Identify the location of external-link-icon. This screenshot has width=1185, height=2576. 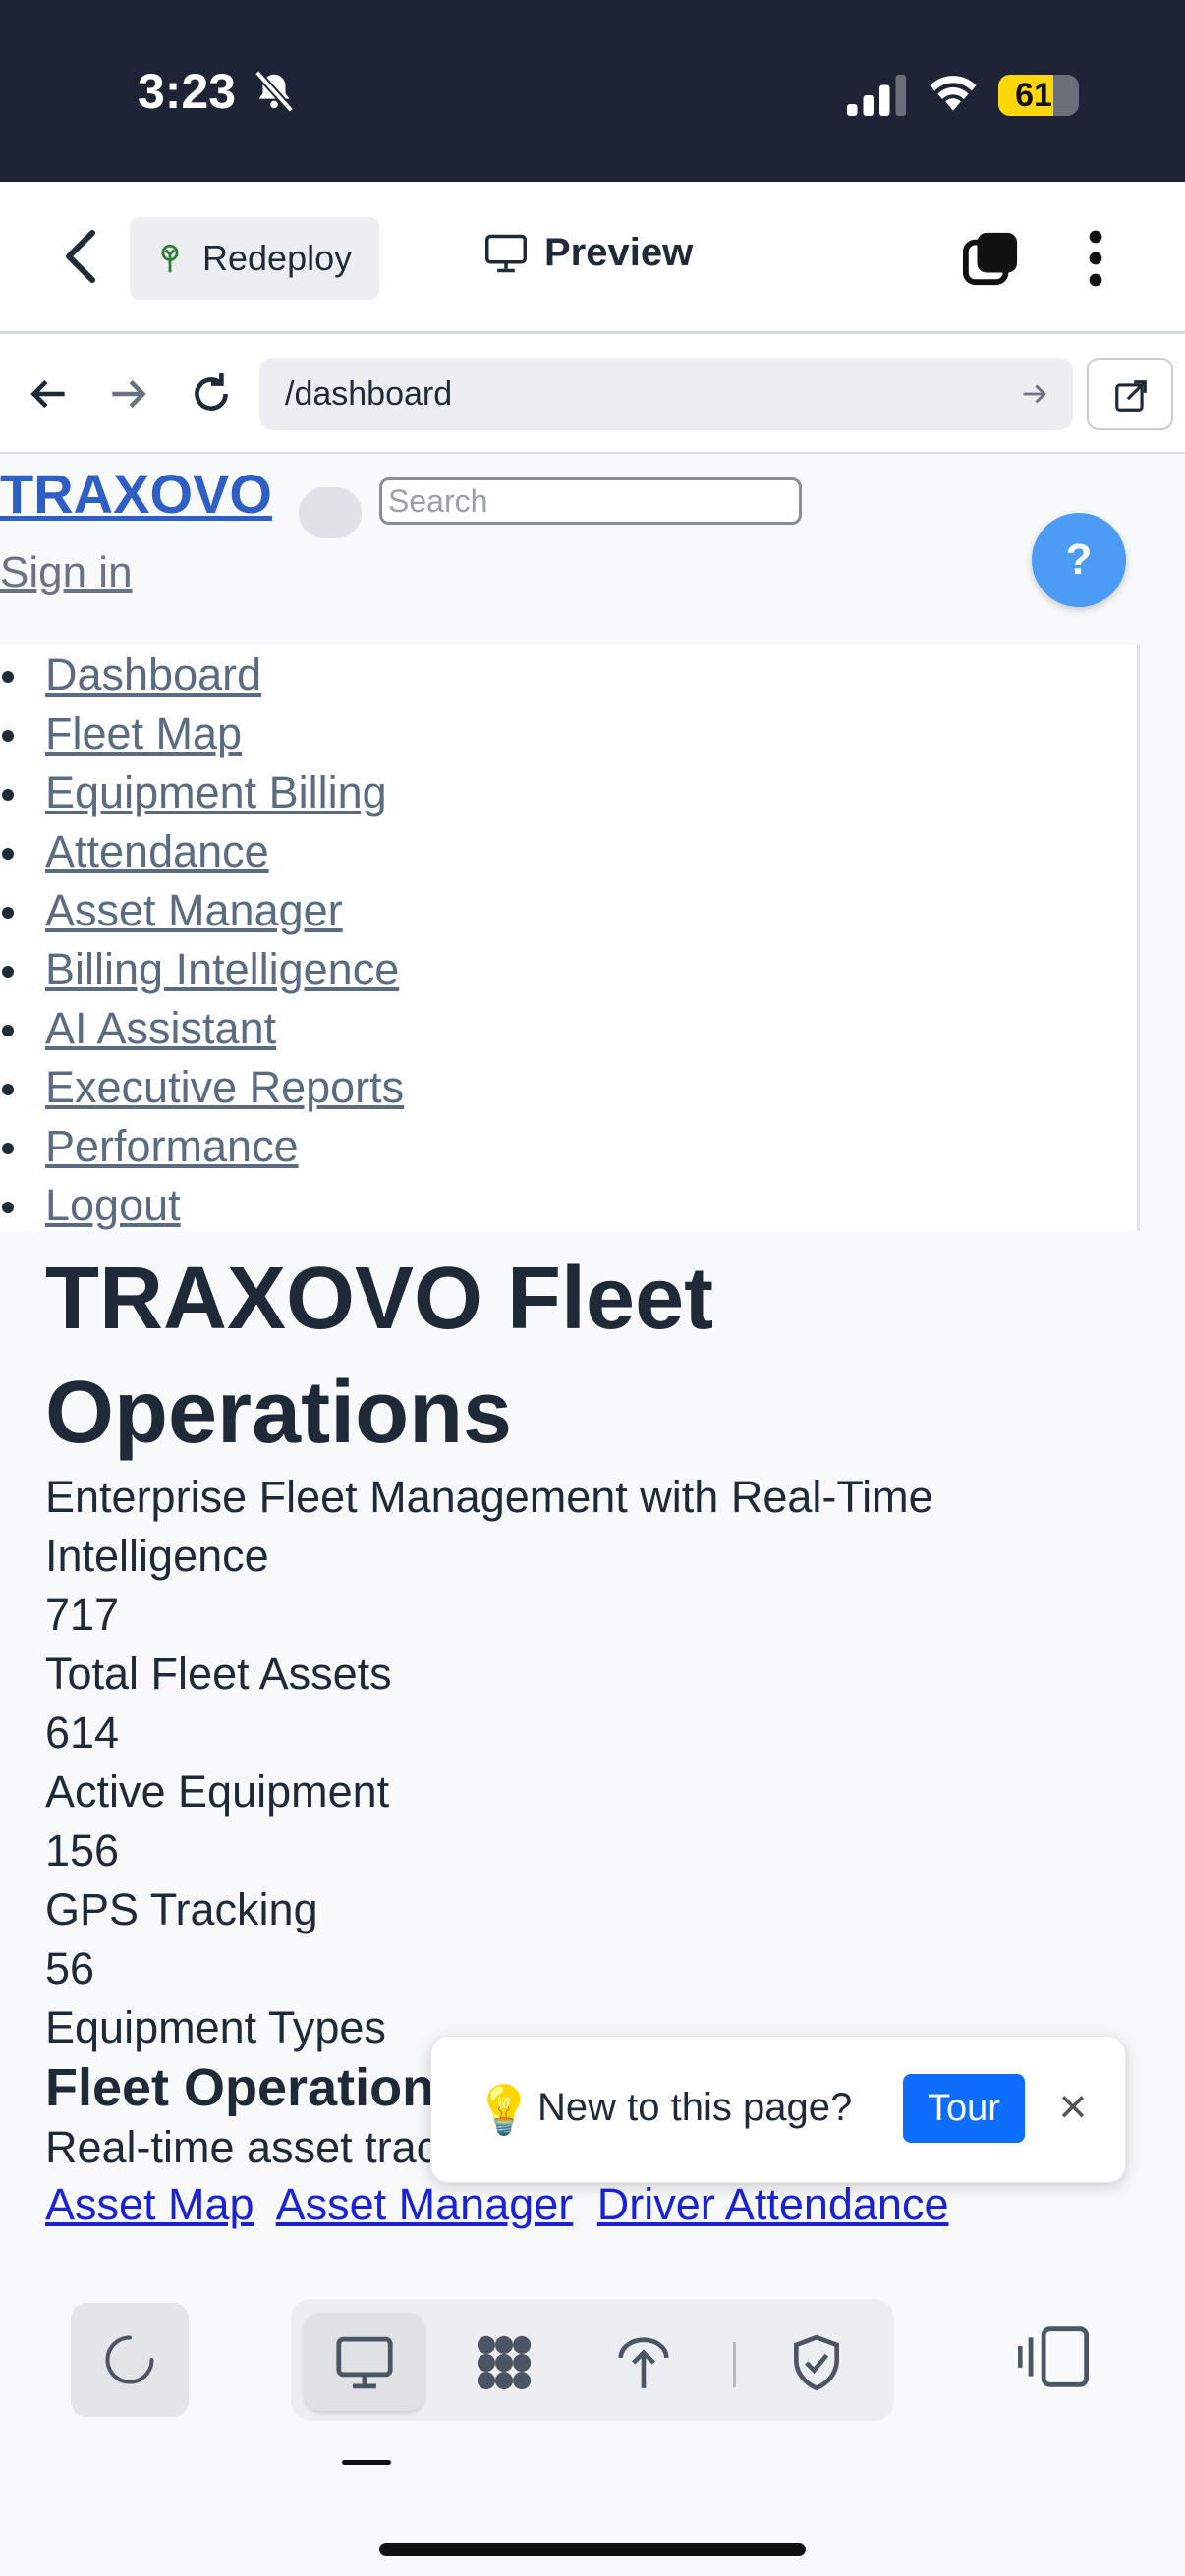
(1131, 396).